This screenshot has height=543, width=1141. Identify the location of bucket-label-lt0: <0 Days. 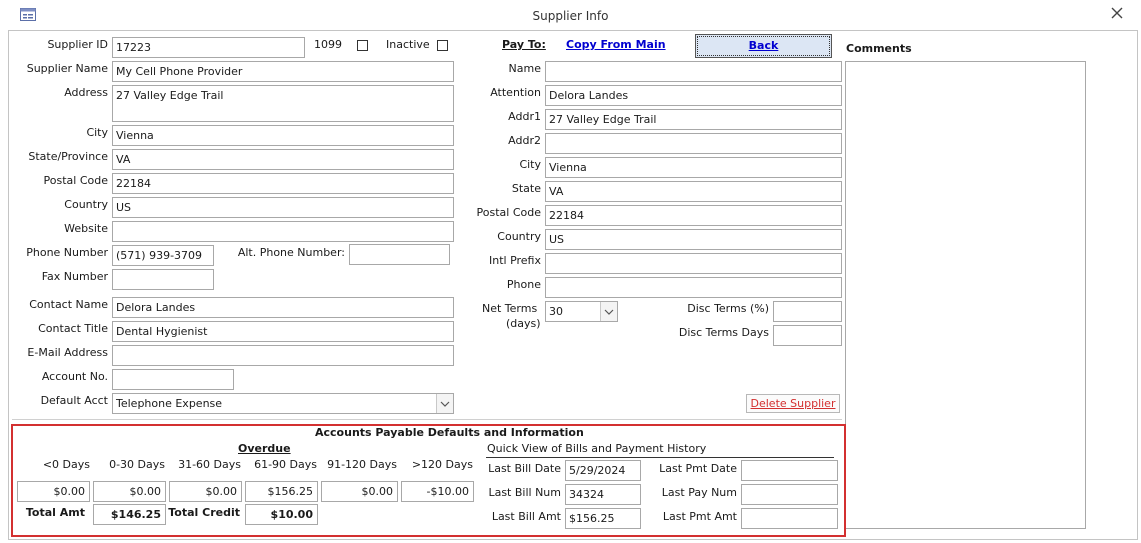
(66, 464).